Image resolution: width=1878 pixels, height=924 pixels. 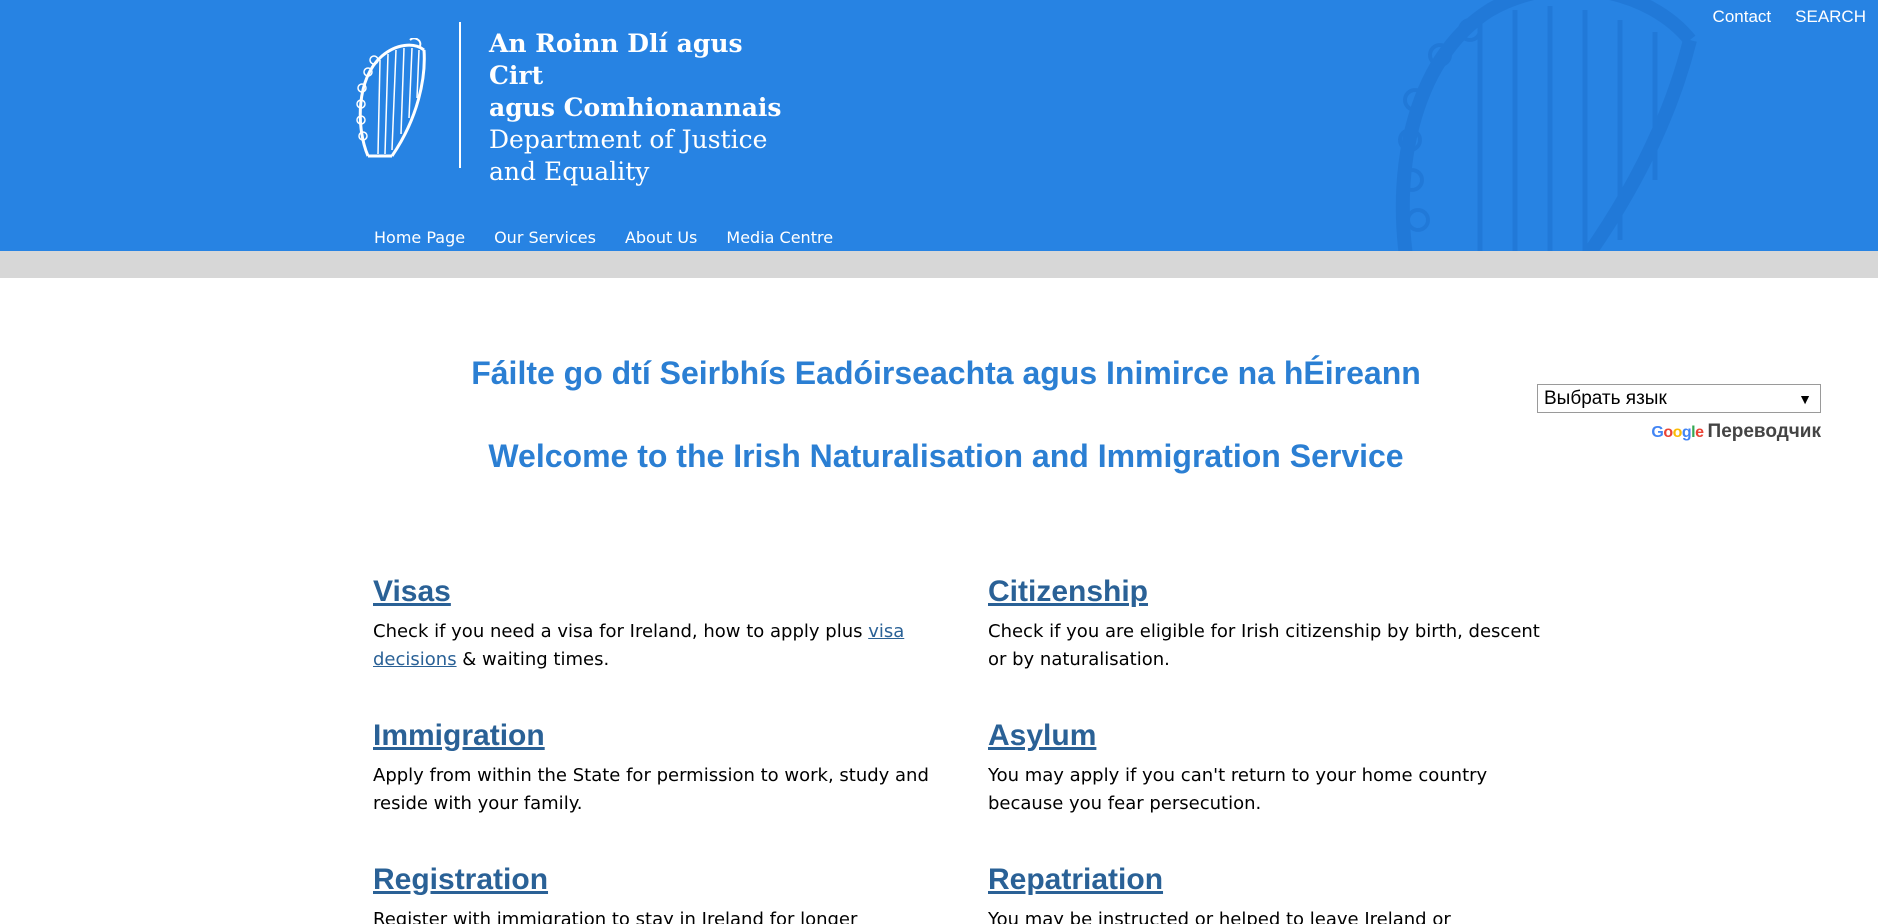 What do you see at coordinates (653, 736) in the screenshot?
I see `service-title-immigration: Immigration` at bounding box center [653, 736].